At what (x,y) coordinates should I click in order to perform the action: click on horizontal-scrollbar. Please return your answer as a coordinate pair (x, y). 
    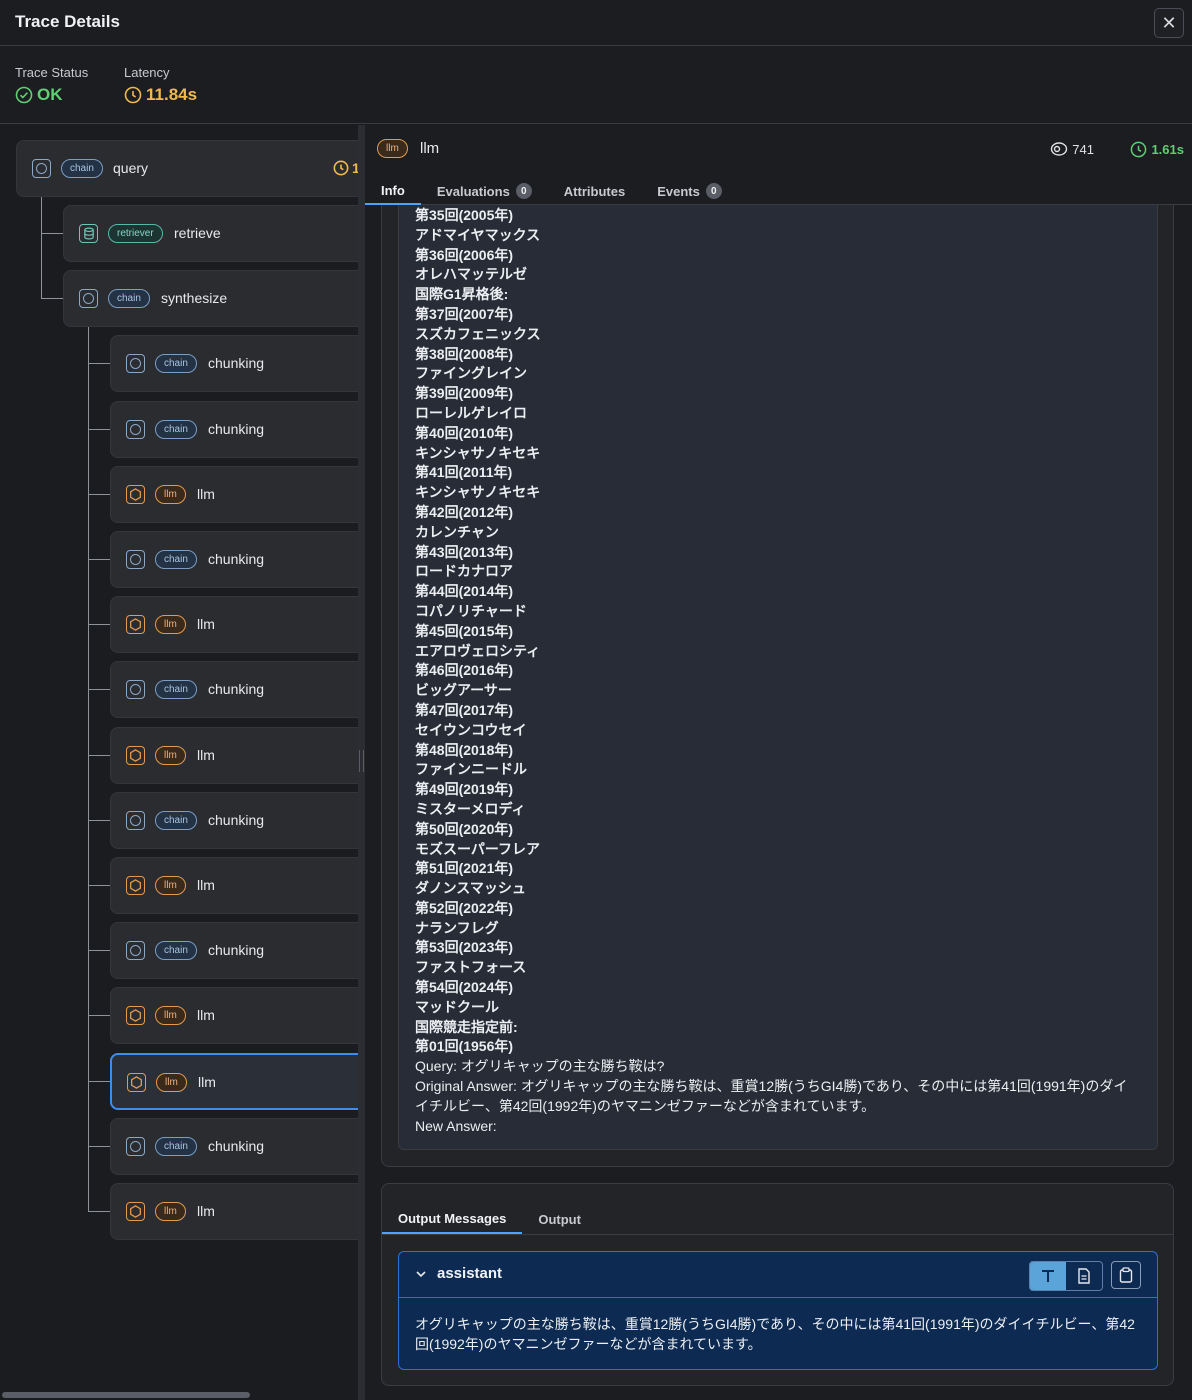
    Looking at the image, I should click on (126, 1395).